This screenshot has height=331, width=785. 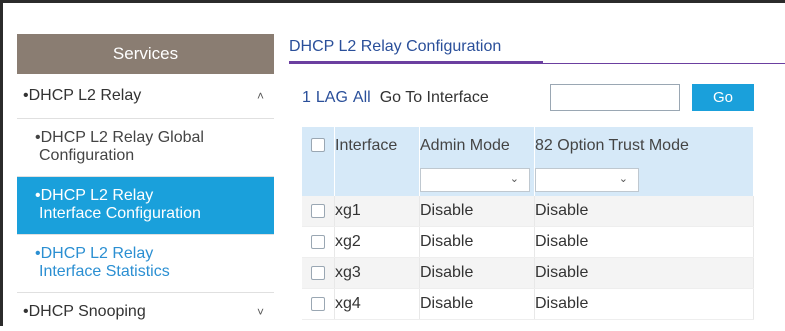 I want to click on table-row: xg1 Disable Disable, so click(x=528, y=211).